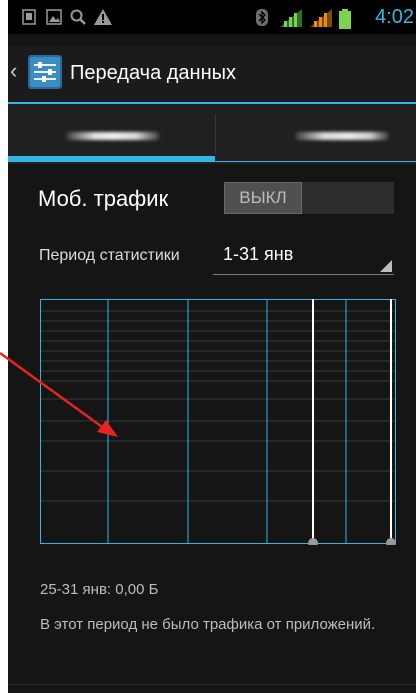 The image size is (416, 693). What do you see at coordinates (13, 71) in the screenshot?
I see `back-icon: ‹` at bounding box center [13, 71].